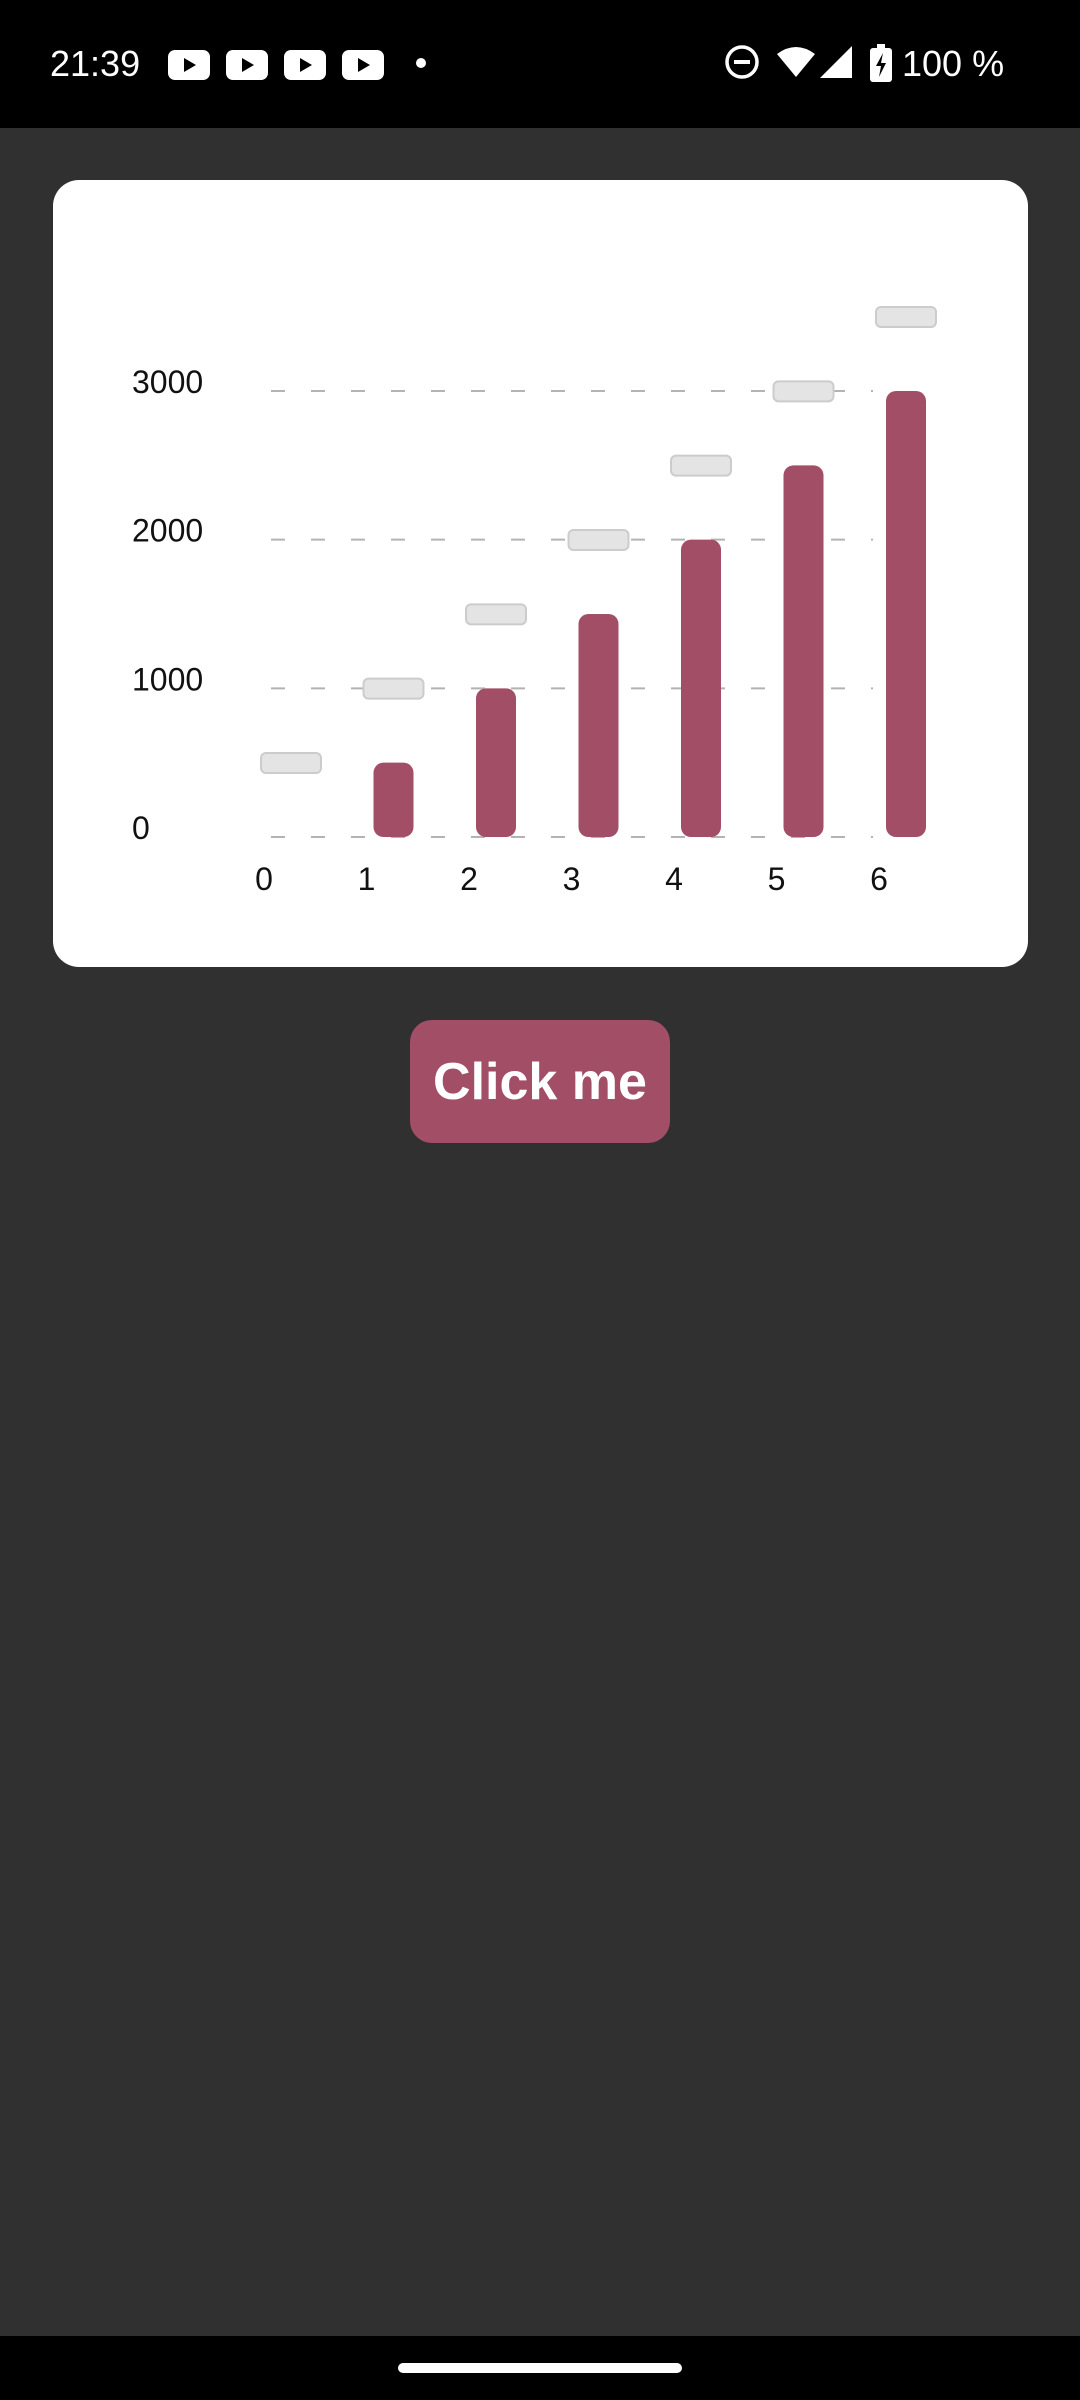 This screenshot has height=2400, width=1080. I want to click on more-dot-icon, so click(421, 63).